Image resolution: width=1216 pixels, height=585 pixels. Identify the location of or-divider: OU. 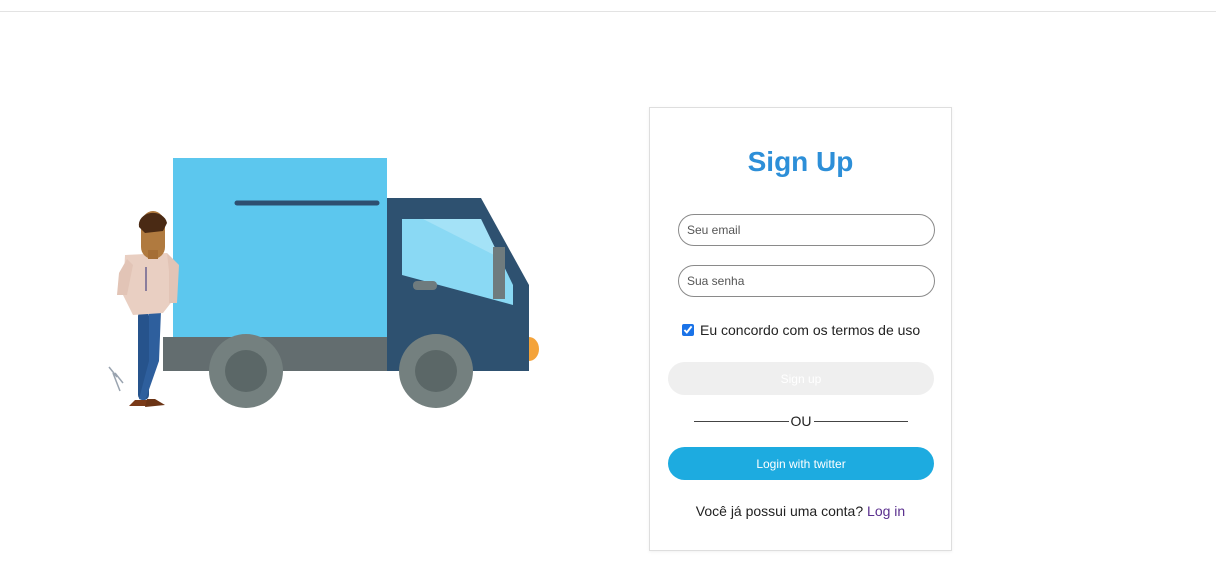
(801, 421).